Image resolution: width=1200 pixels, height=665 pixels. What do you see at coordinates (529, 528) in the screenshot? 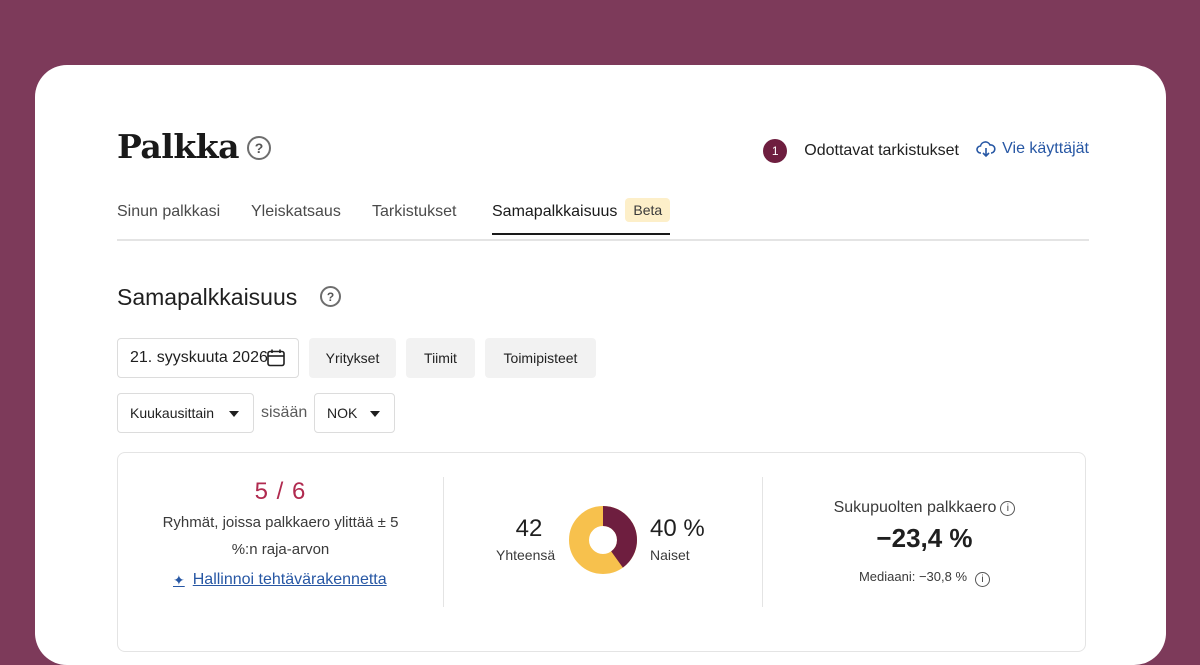
I see `total-count-value: 42` at bounding box center [529, 528].